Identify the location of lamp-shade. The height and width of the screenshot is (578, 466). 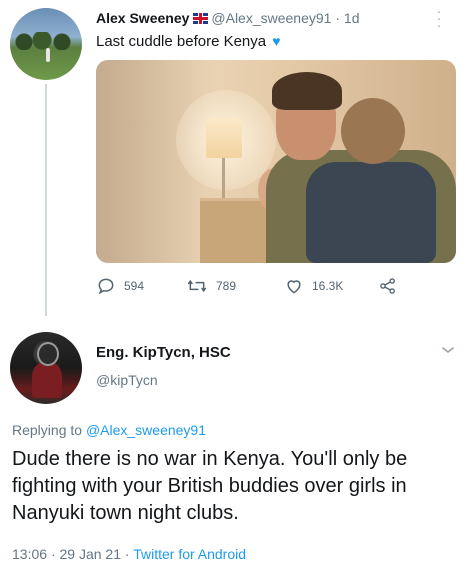
(224, 138).